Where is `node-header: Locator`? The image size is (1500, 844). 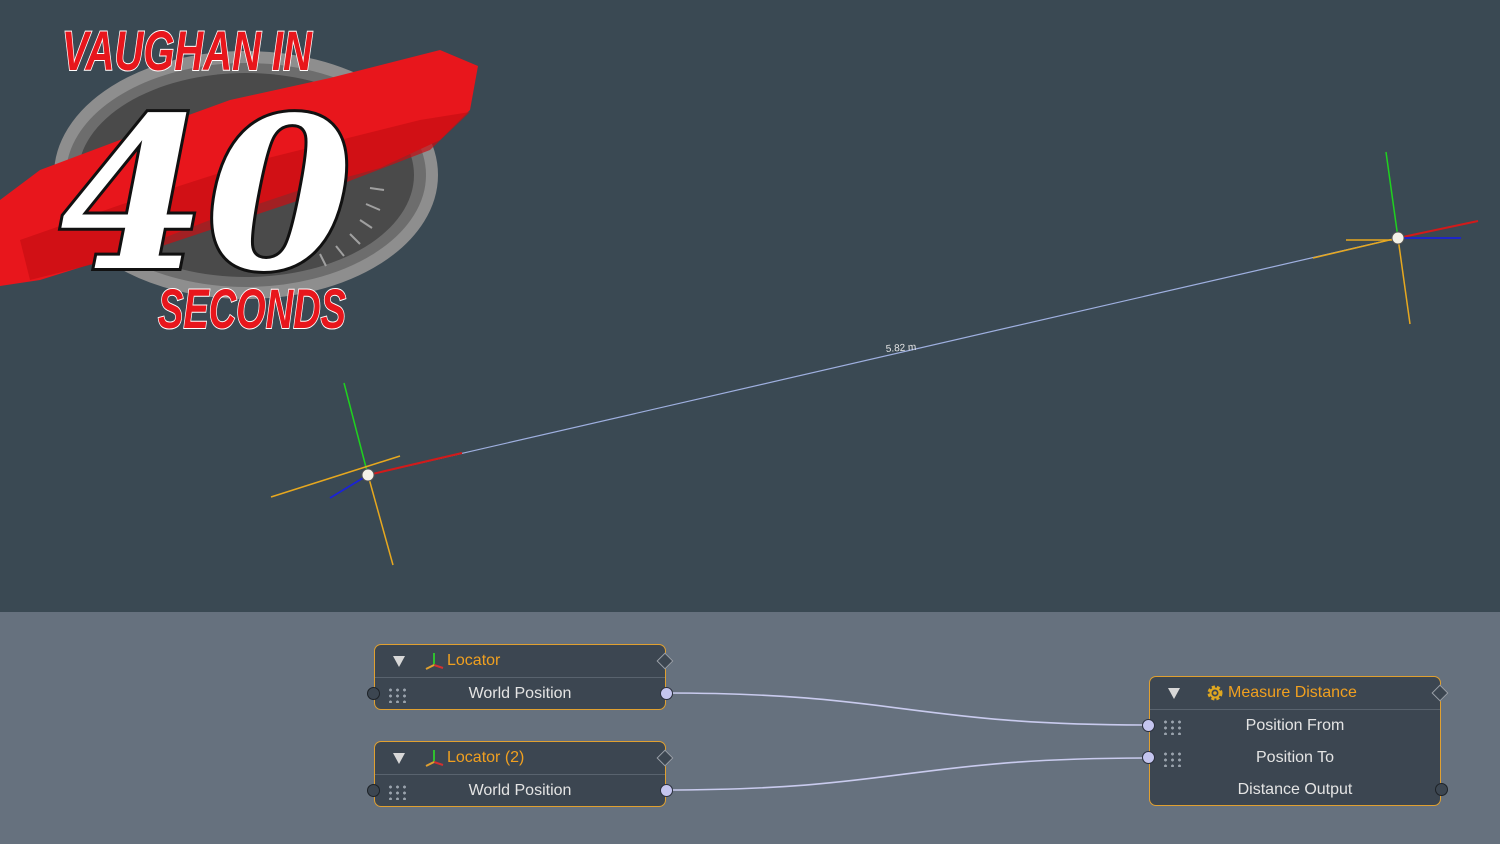
node-header: Locator is located at coordinates (524, 661).